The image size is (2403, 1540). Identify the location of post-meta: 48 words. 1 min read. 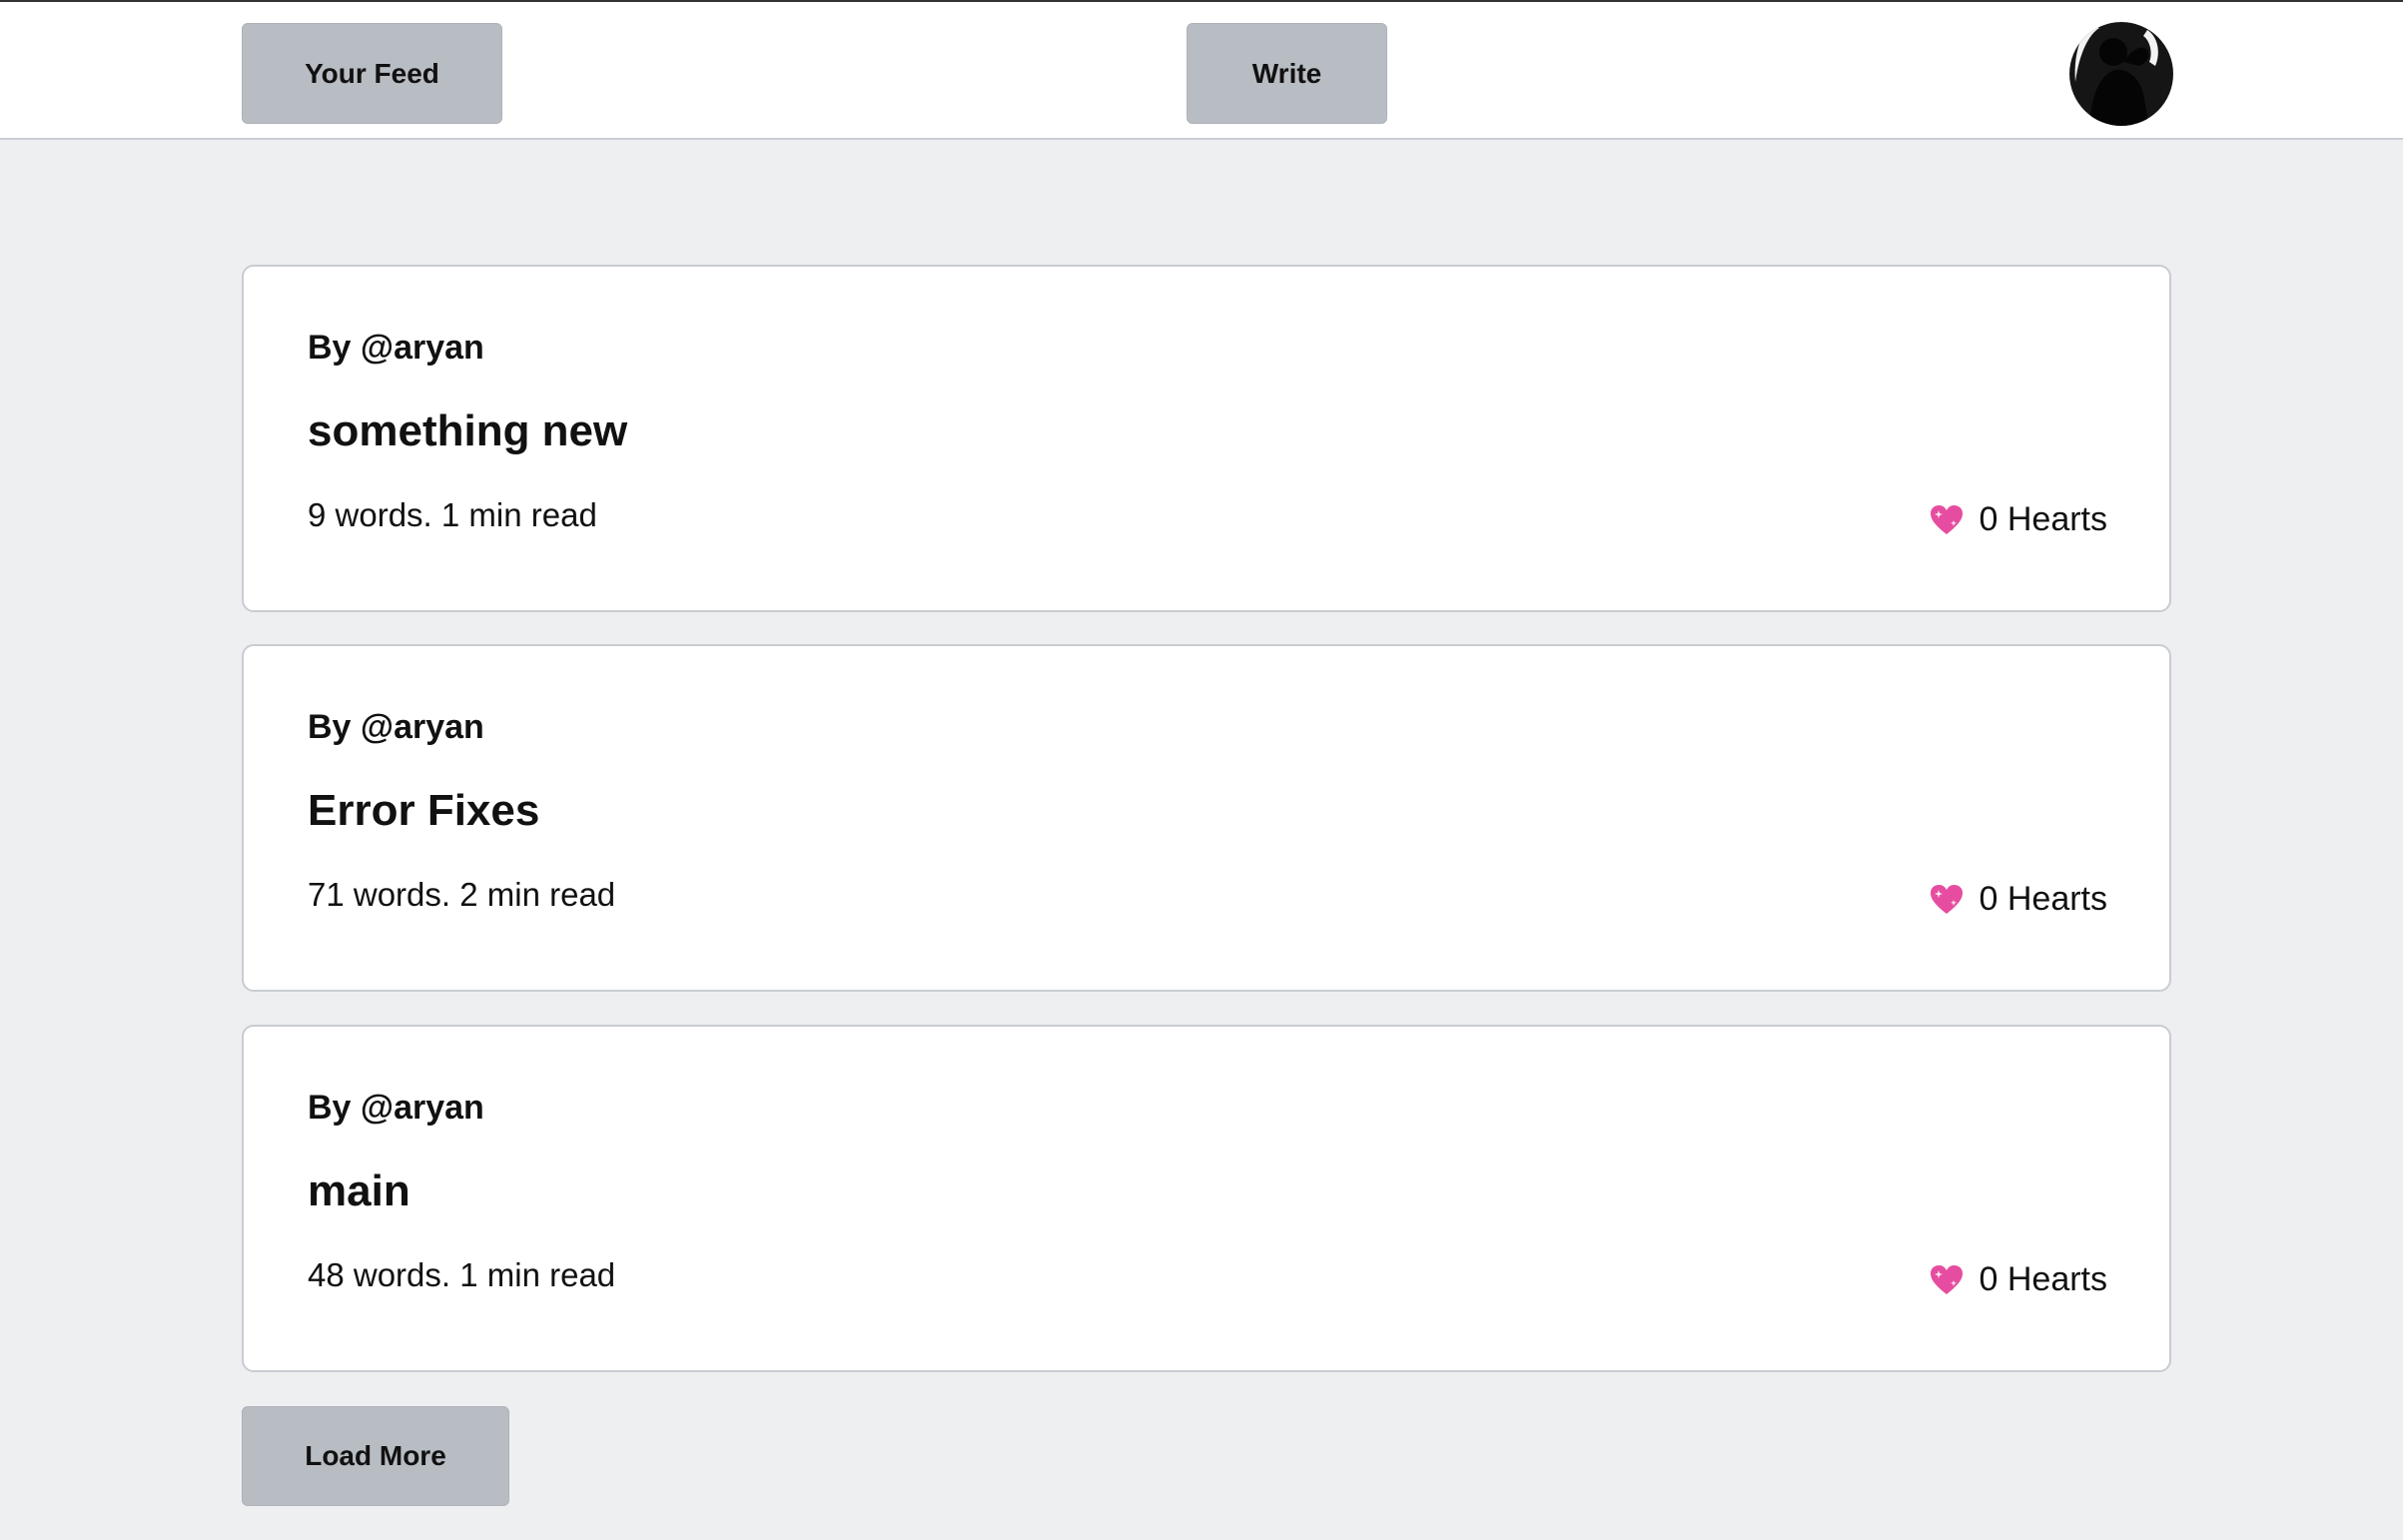
(462, 1275).